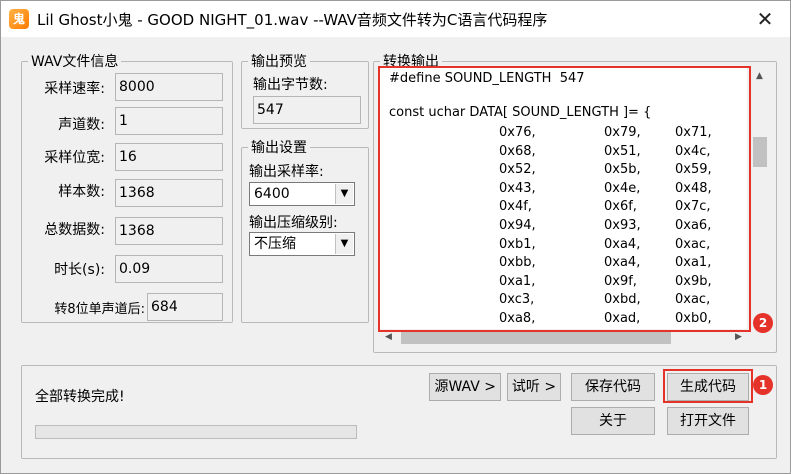  Describe the element at coordinates (169, 157) in the screenshot. I see `bit-depth-field: 16` at that location.